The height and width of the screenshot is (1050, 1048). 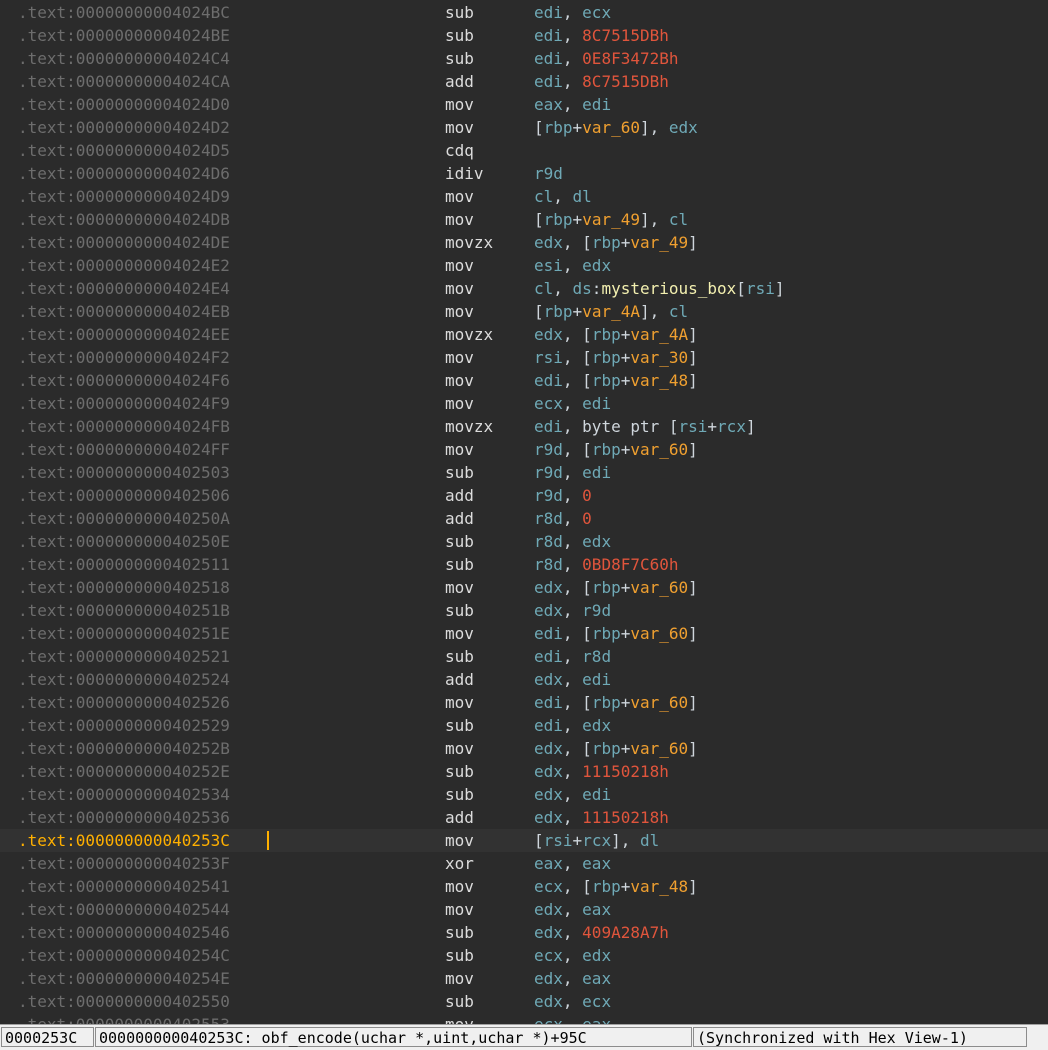 I want to click on line-address: .text:000000000040251E, so click(x=124, y=633).